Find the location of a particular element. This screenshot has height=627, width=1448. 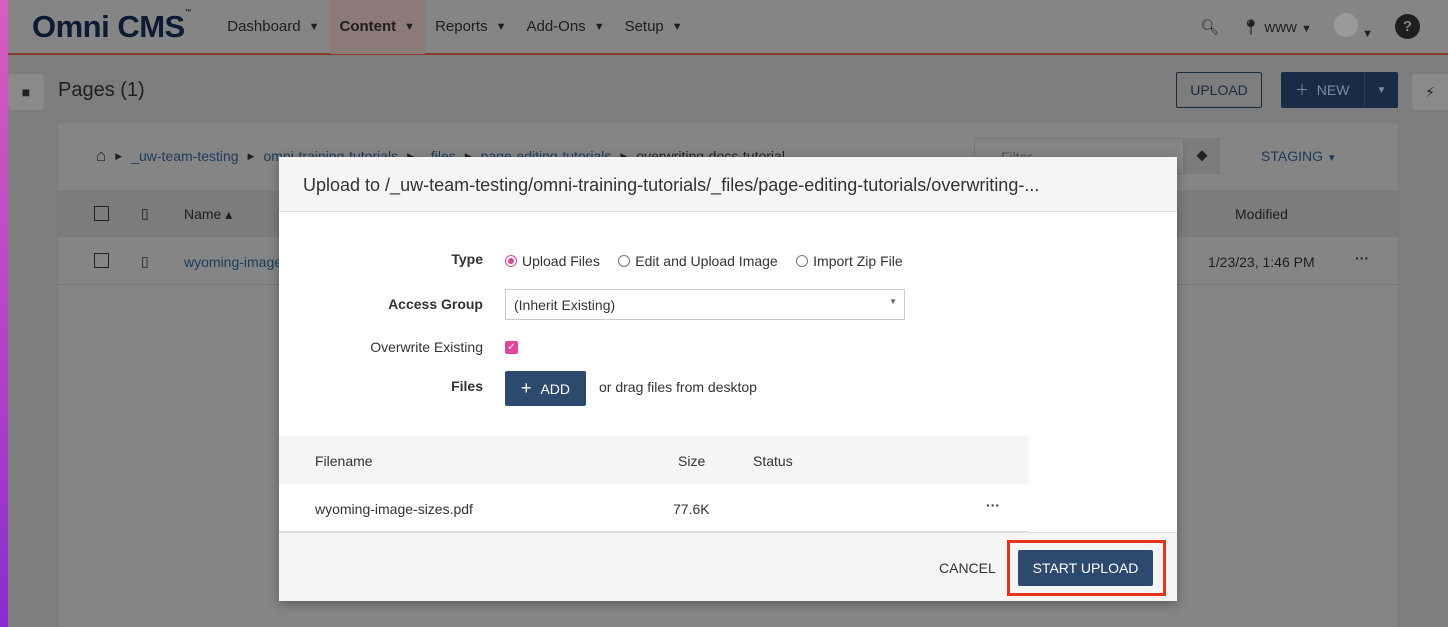

radio-label: Upload Files is located at coordinates (561, 261).